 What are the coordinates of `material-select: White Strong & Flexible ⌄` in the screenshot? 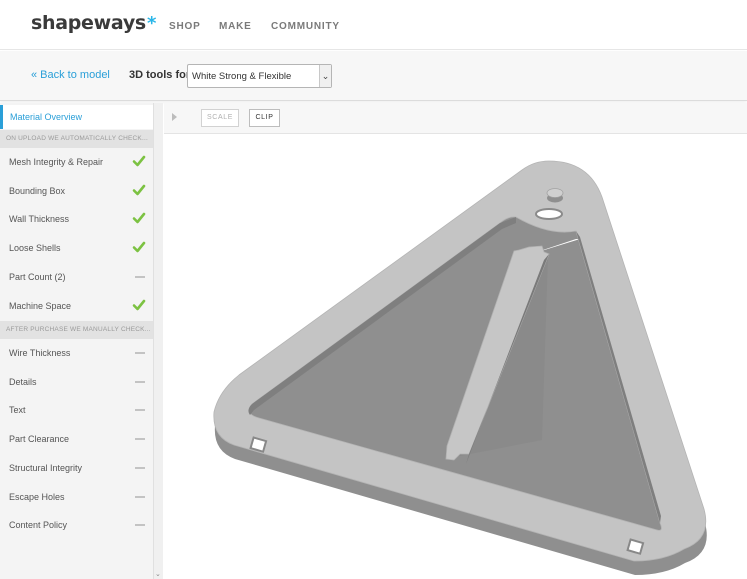 It's located at (259, 76).